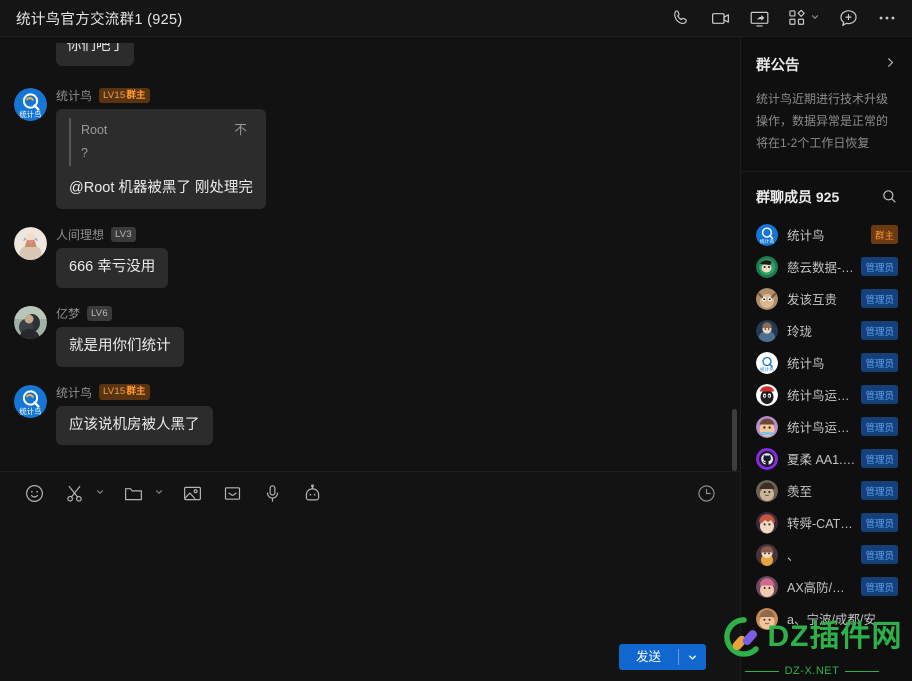  What do you see at coordinates (720, 18) in the screenshot?
I see `video-camera-icon` at bounding box center [720, 18].